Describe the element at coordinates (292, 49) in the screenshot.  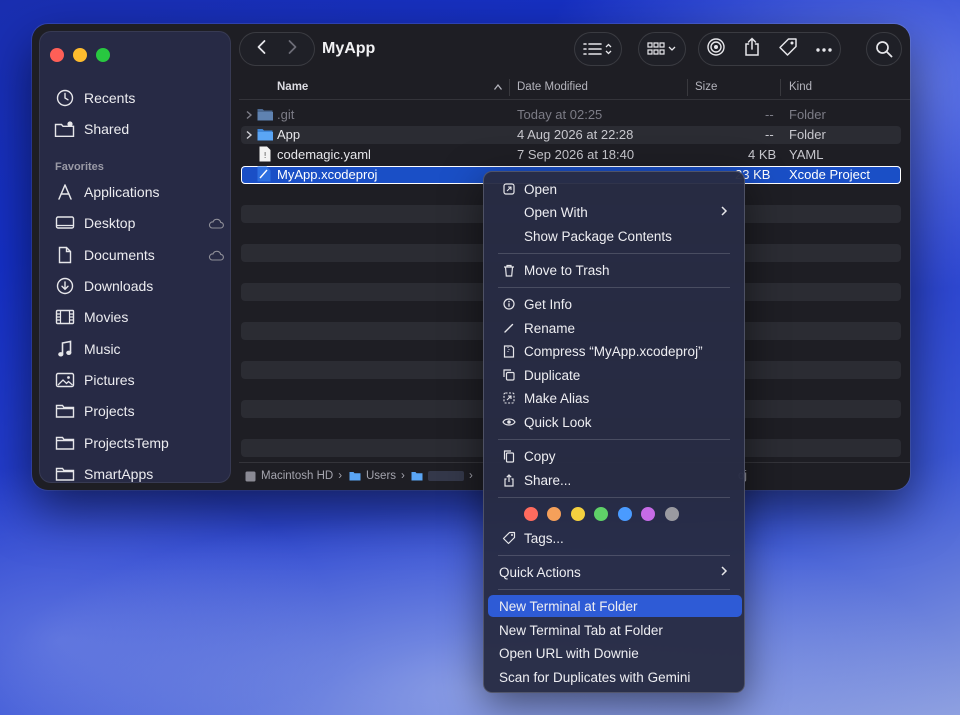
I see `forward-button` at that location.